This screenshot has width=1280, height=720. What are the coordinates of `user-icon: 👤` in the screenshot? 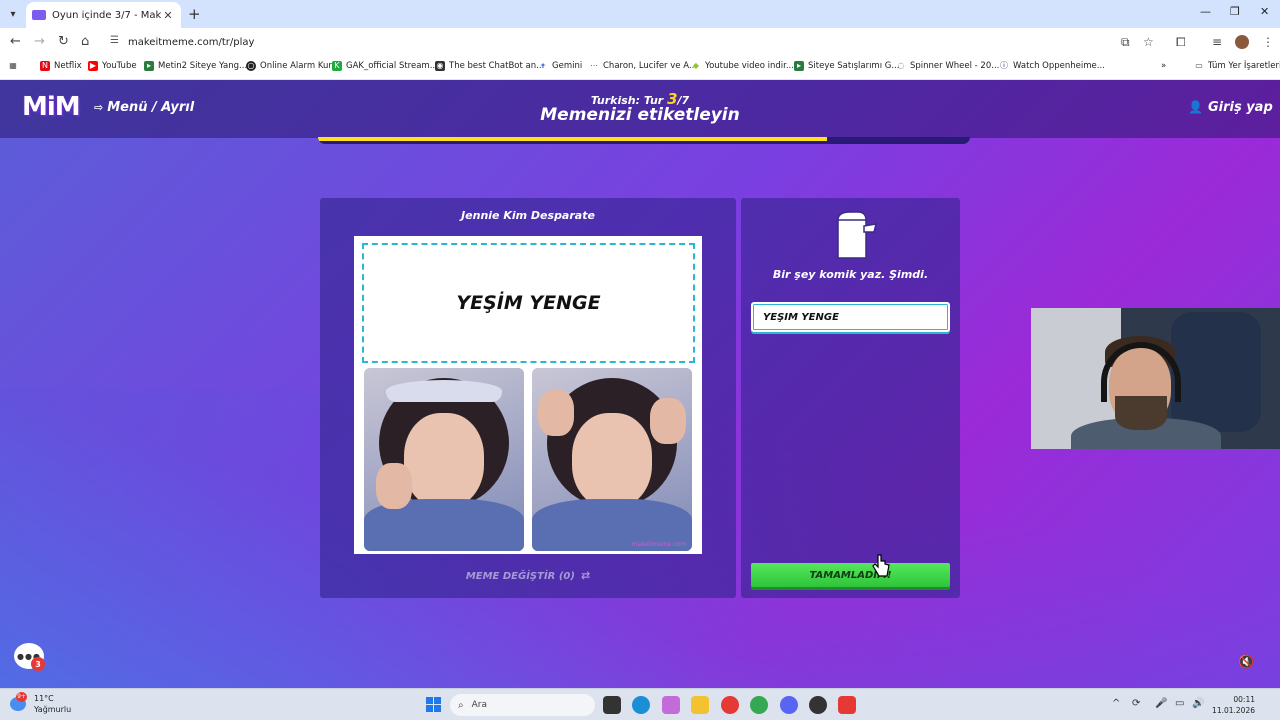 It's located at (1195, 107).